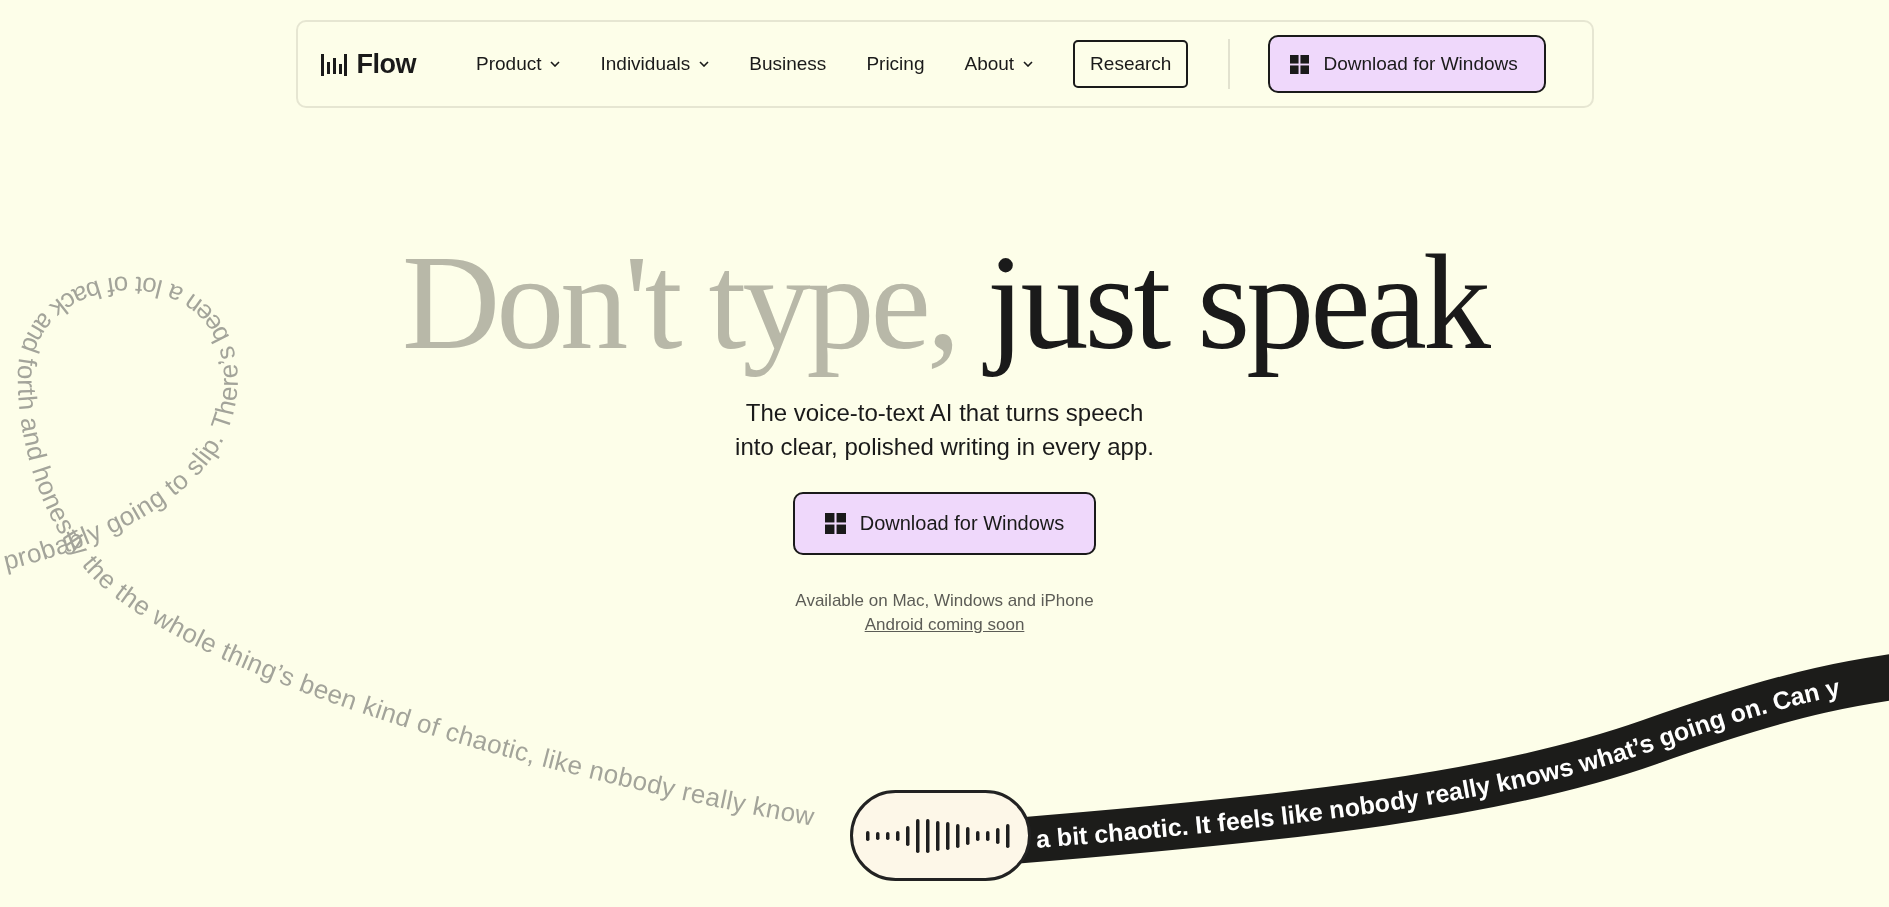 This screenshot has width=1889, height=907. I want to click on nav-link: About, so click(999, 64).